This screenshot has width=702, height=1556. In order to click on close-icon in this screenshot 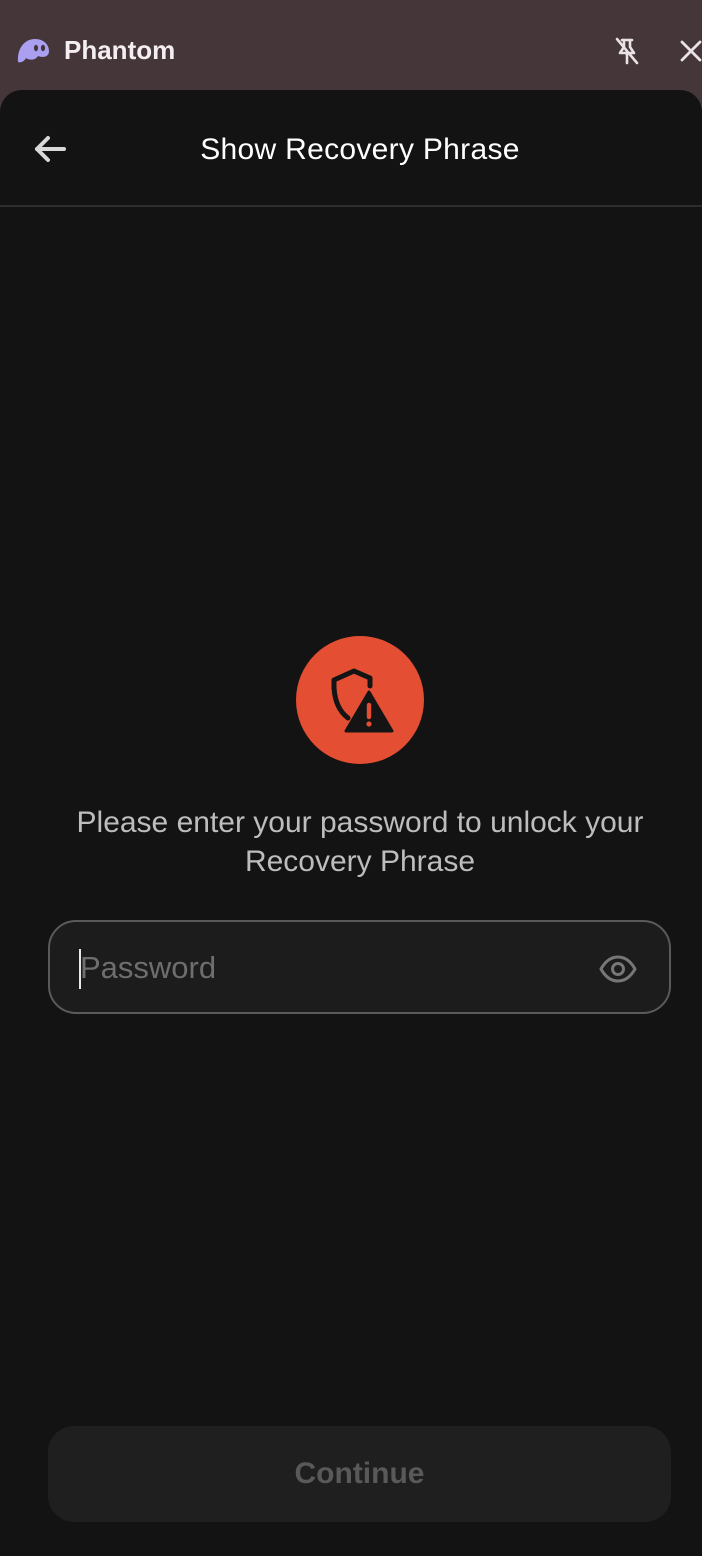, I will do `click(689, 51)`.